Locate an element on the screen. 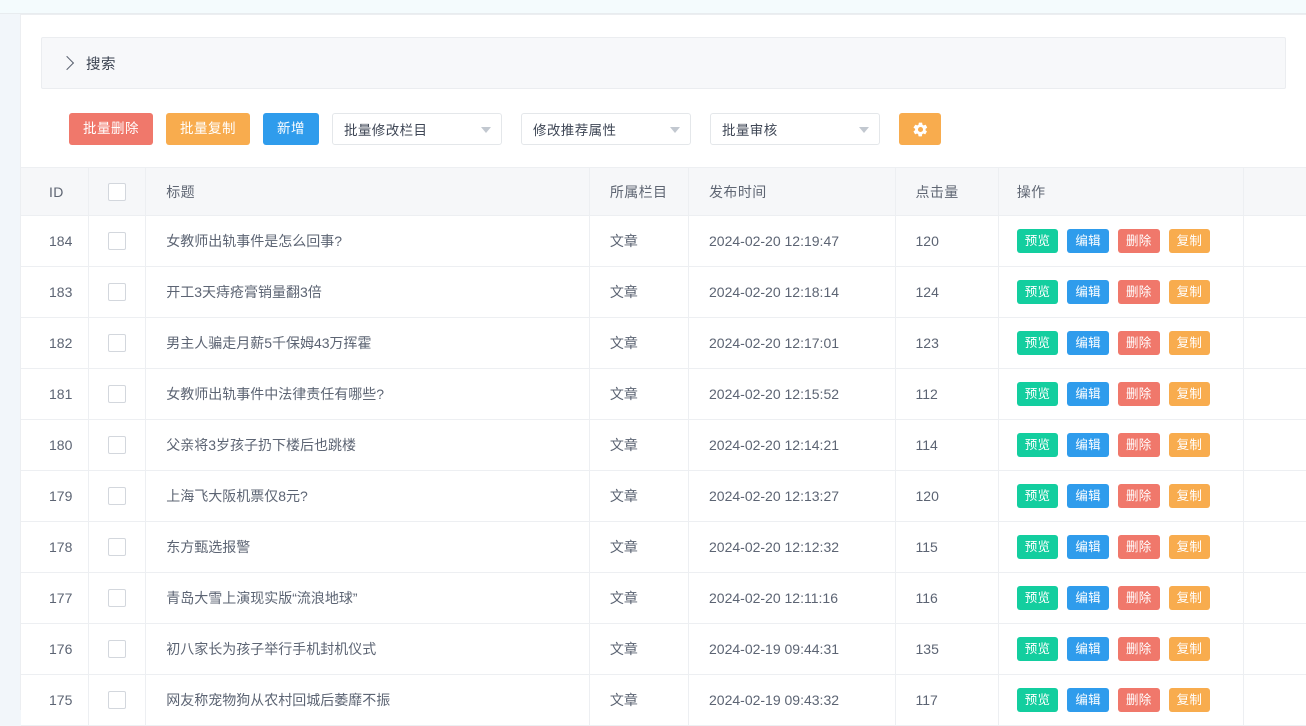 This screenshot has width=1306, height=726. select-all-checkbox is located at coordinates (117, 191).